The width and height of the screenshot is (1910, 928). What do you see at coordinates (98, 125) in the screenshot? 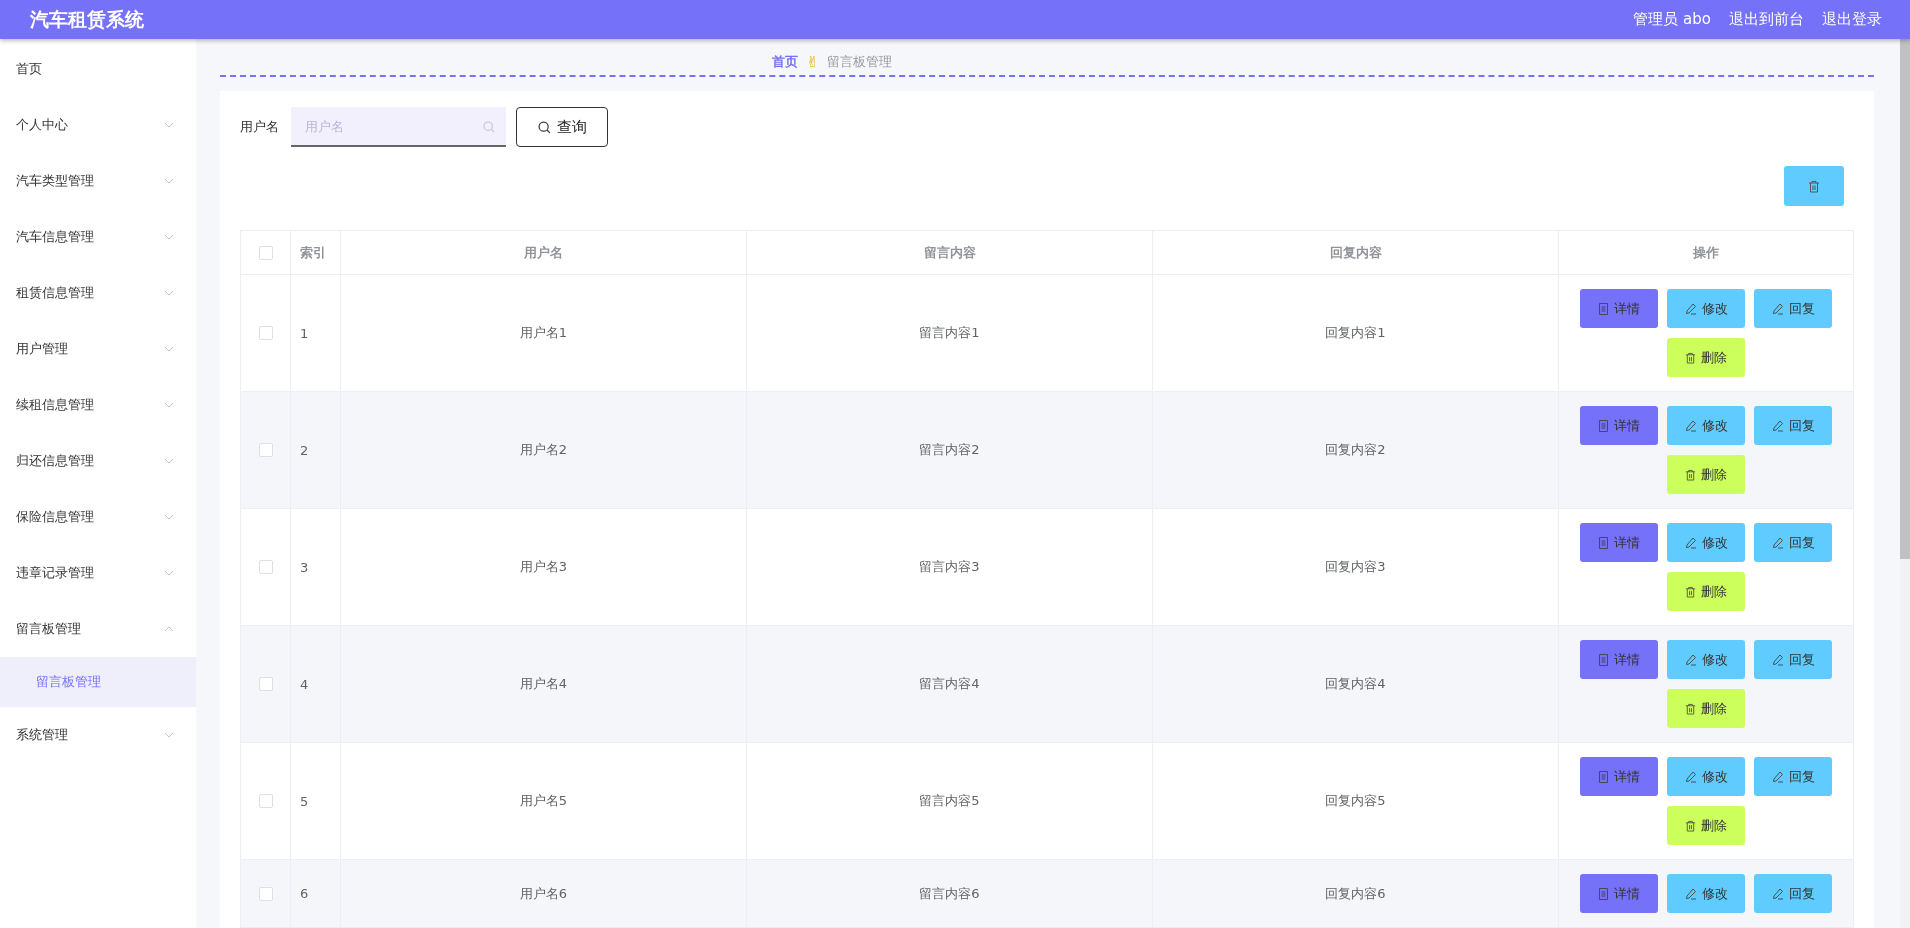
I see `sidebar-item: 个人中心` at bounding box center [98, 125].